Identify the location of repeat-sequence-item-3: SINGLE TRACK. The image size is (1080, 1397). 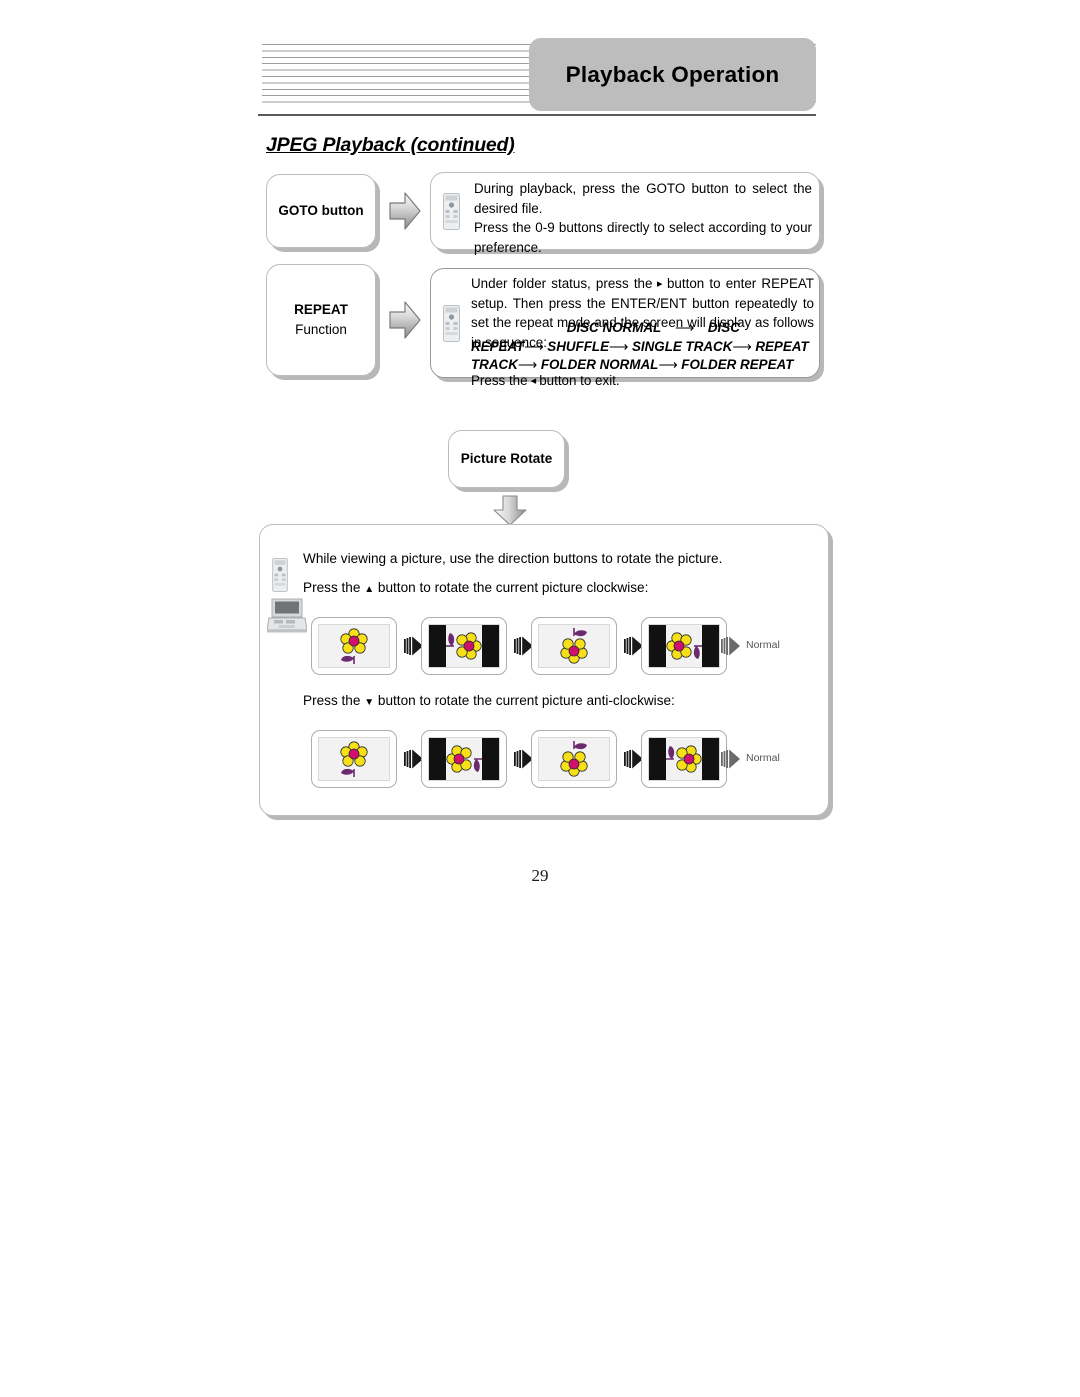
(682, 346).